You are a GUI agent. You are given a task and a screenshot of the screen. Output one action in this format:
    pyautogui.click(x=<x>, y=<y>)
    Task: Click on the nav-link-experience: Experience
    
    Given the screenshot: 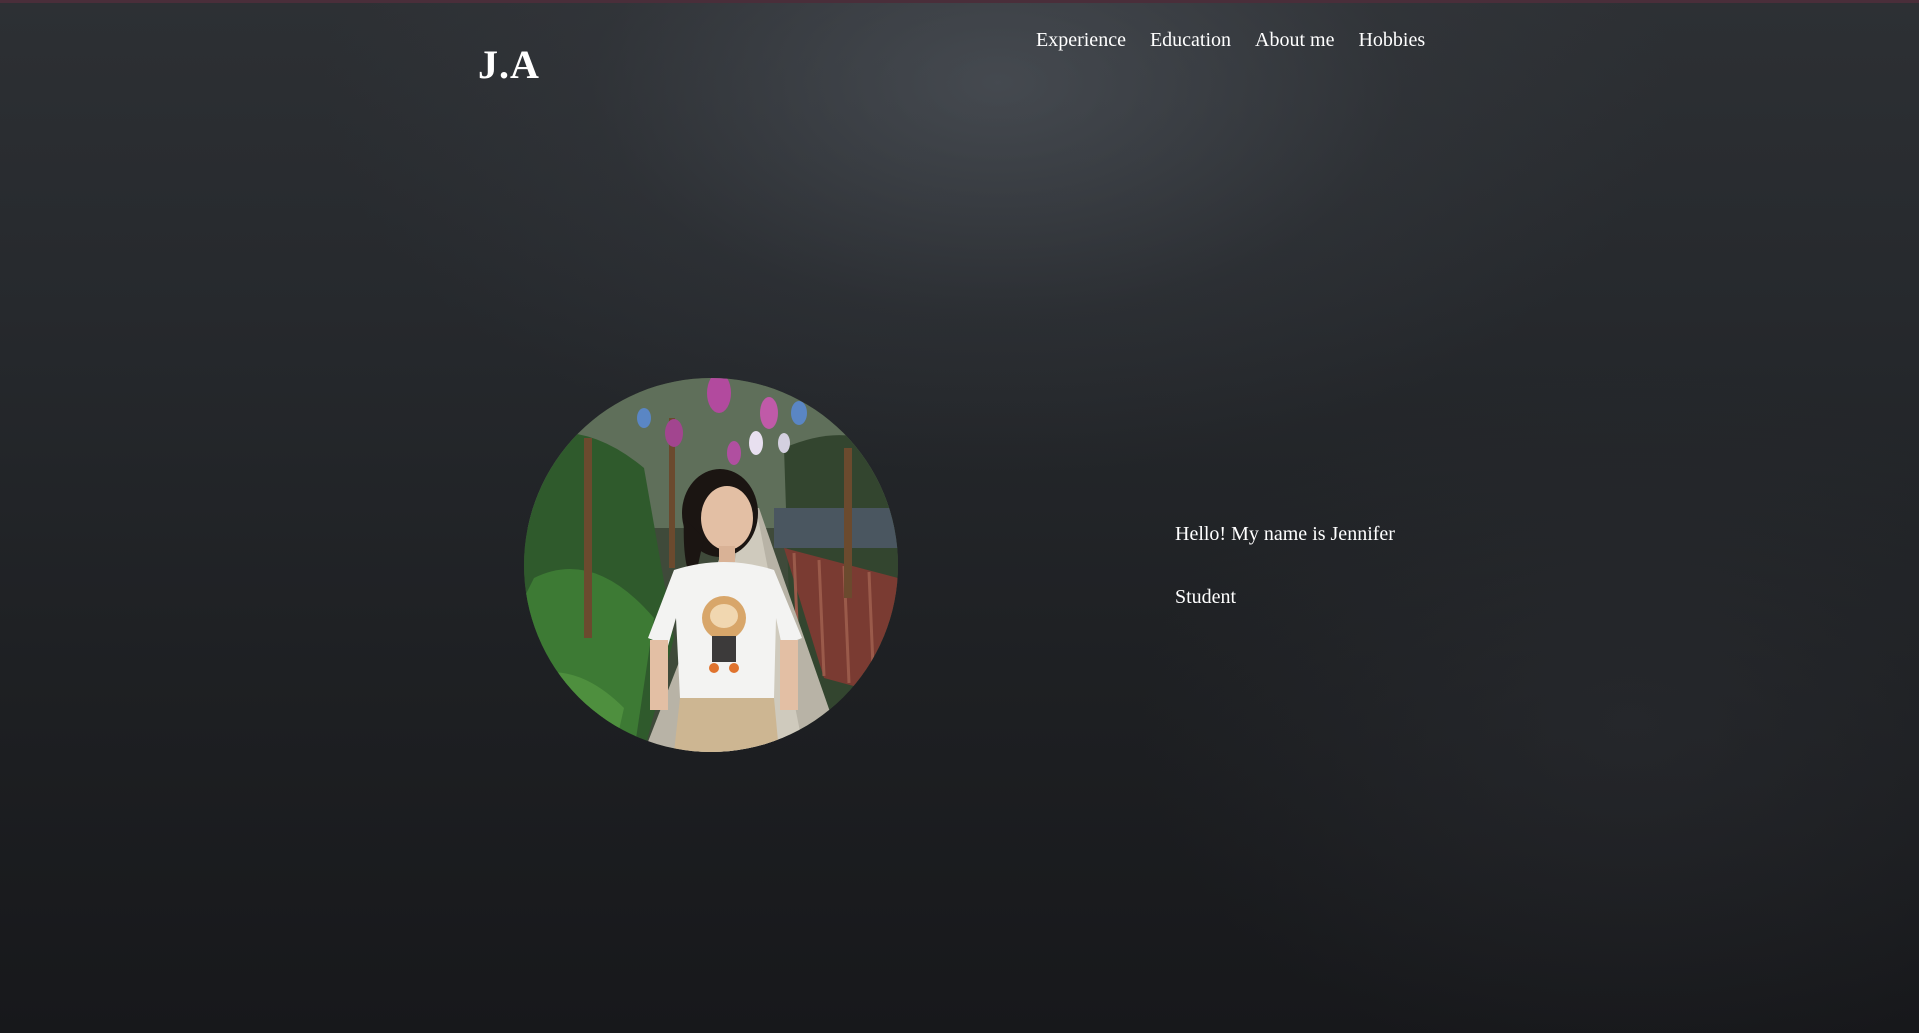 What is the action you would take?
    pyautogui.click(x=1081, y=40)
    